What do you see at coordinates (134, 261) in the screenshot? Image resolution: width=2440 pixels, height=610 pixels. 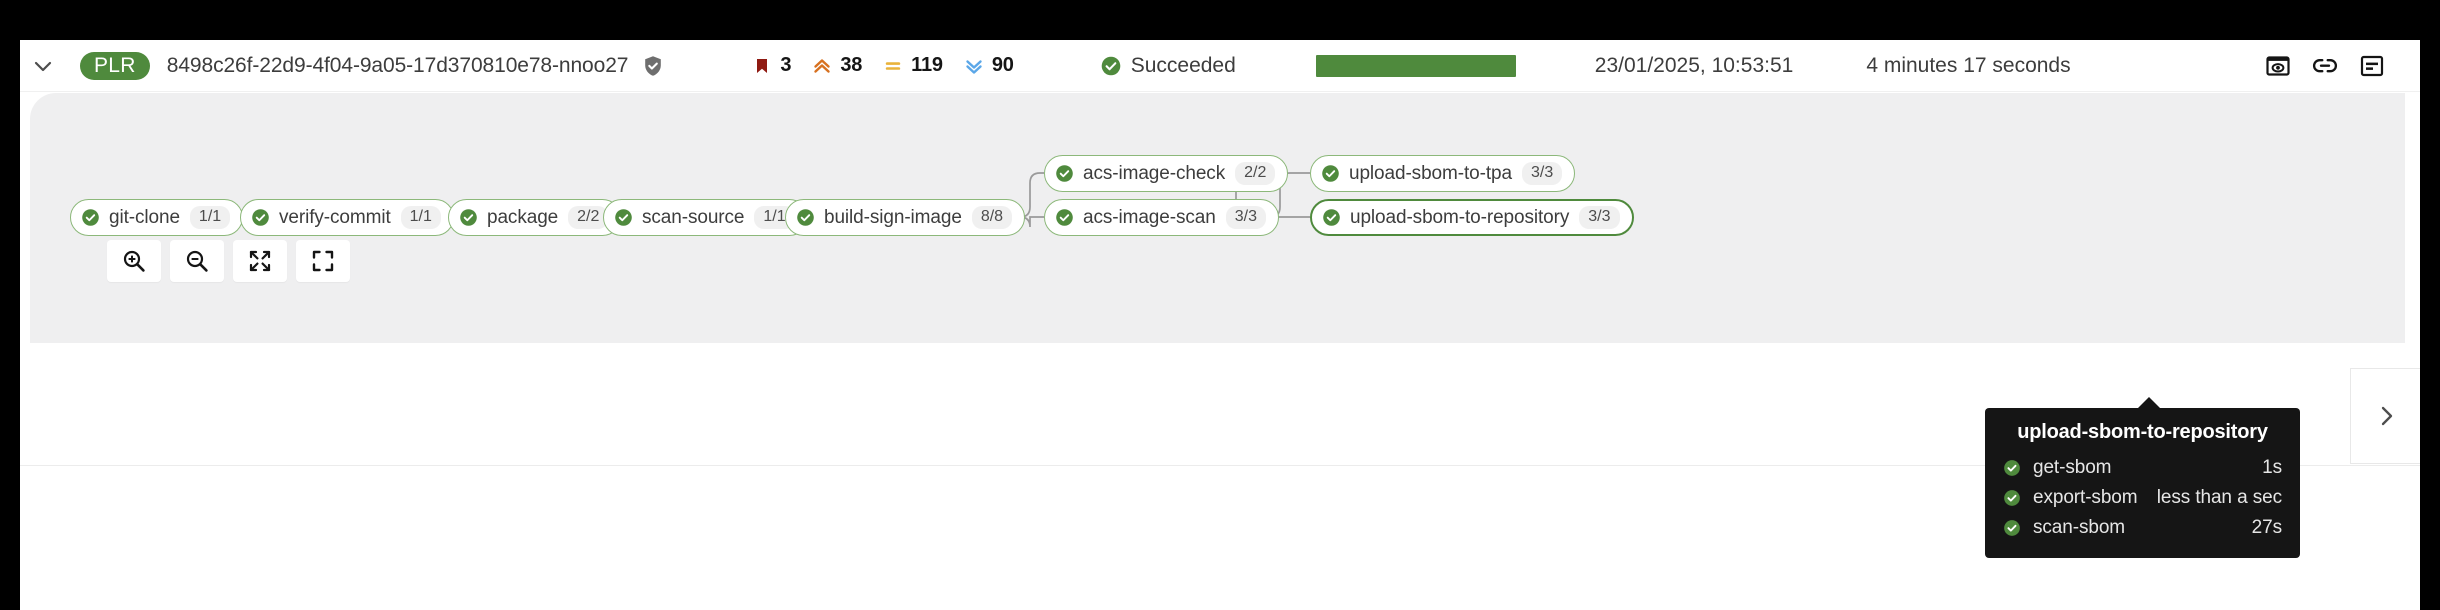 I see `zoom-in-button` at bounding box center [134, 261].